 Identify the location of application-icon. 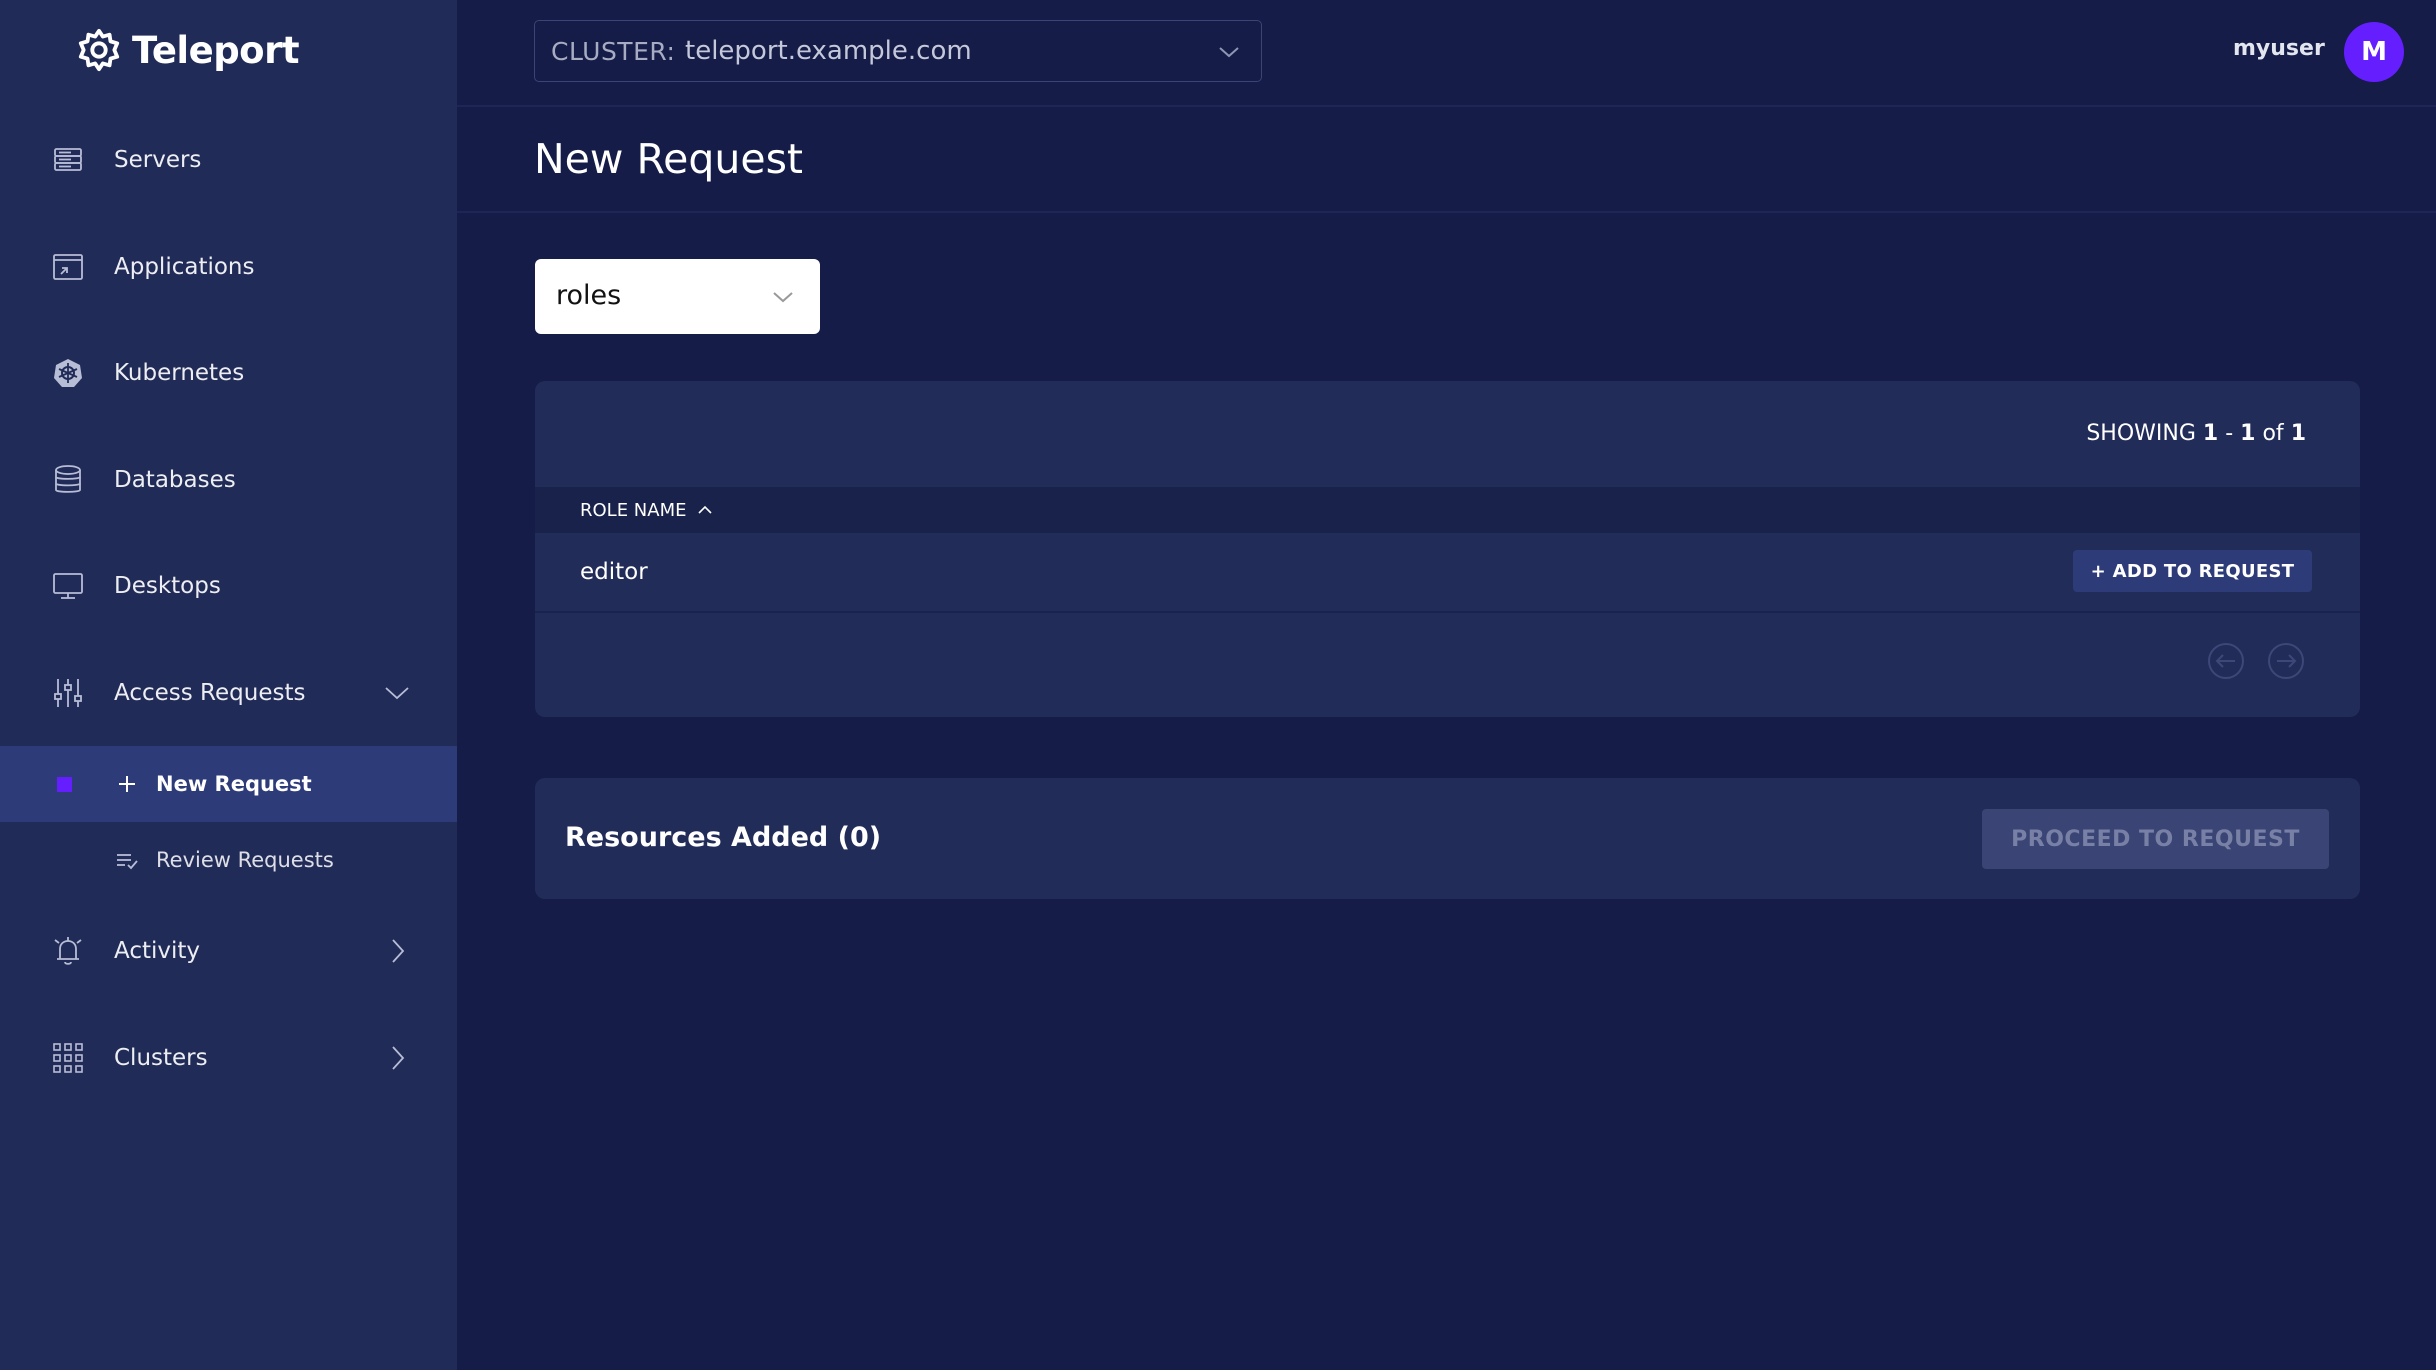
(68, 267).